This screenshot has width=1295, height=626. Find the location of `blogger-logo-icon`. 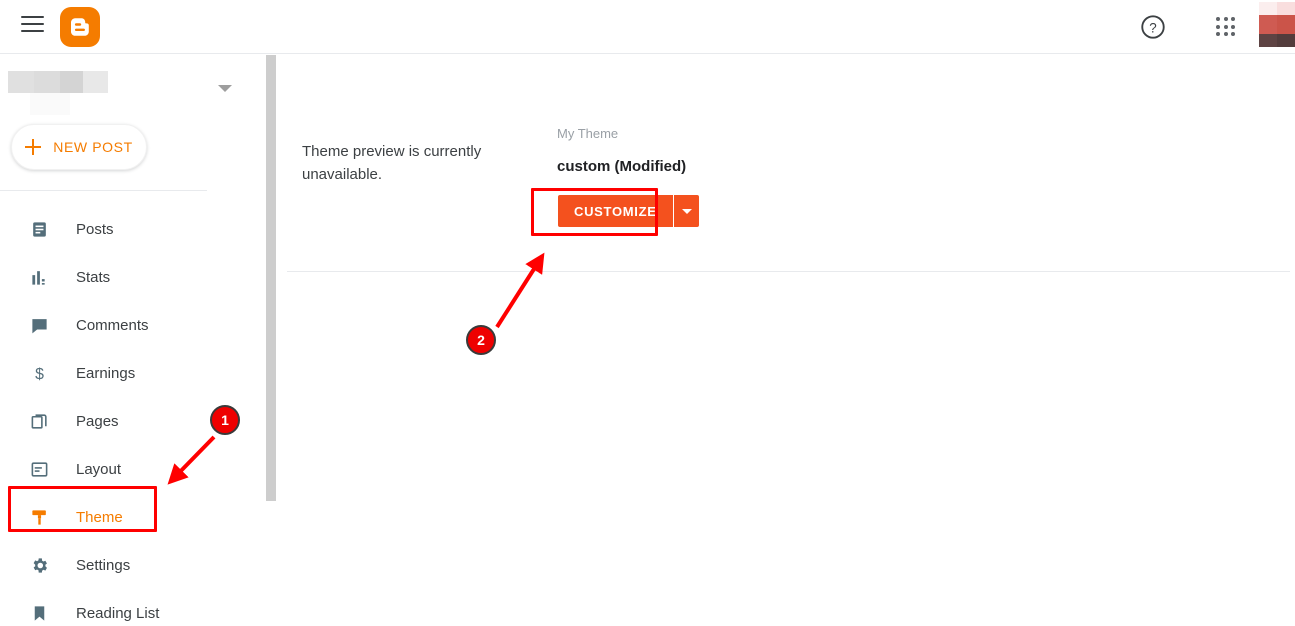

blogger-logo-icon is located at coordinates (80, 27).